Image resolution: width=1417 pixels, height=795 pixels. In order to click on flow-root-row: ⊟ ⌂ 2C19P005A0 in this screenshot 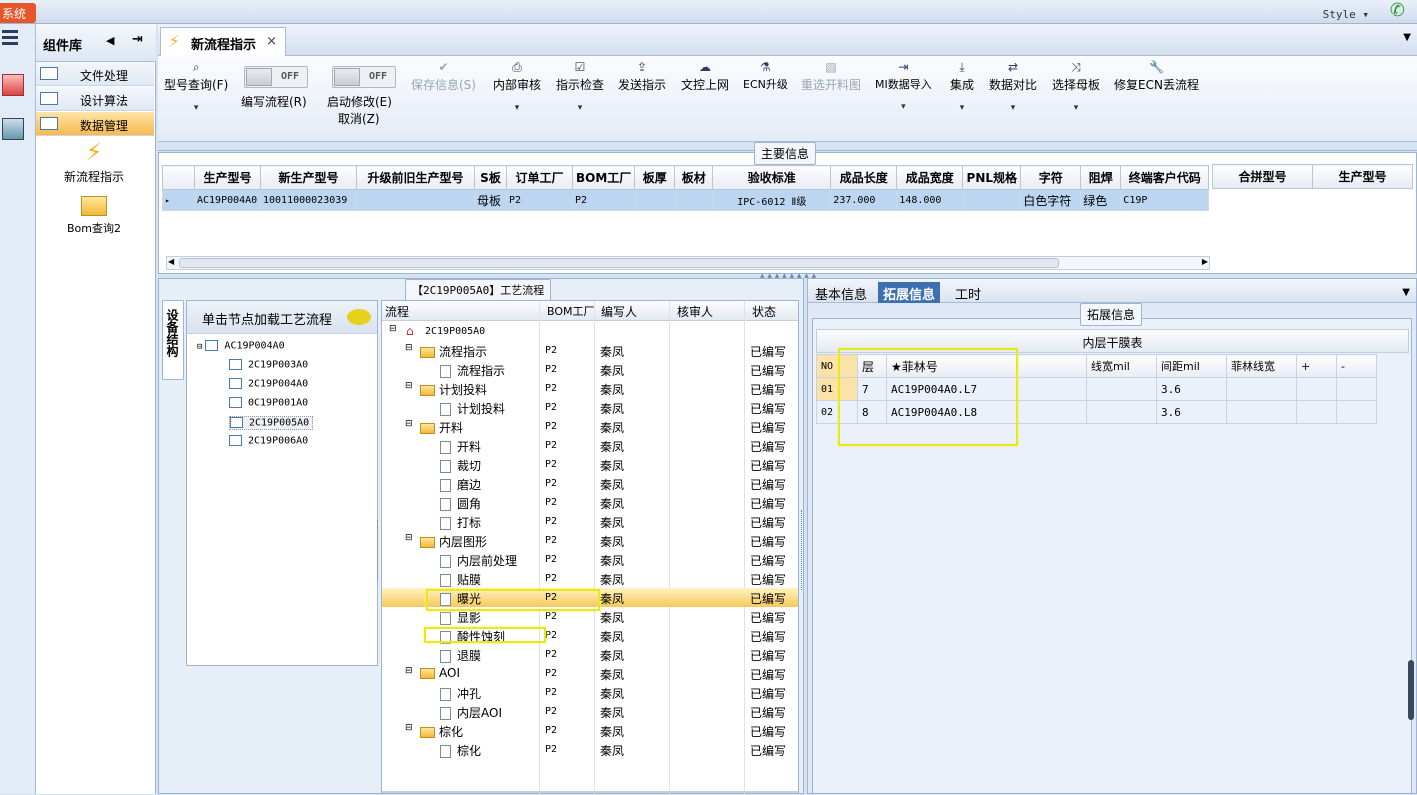, I will do `click(590, 331)`.